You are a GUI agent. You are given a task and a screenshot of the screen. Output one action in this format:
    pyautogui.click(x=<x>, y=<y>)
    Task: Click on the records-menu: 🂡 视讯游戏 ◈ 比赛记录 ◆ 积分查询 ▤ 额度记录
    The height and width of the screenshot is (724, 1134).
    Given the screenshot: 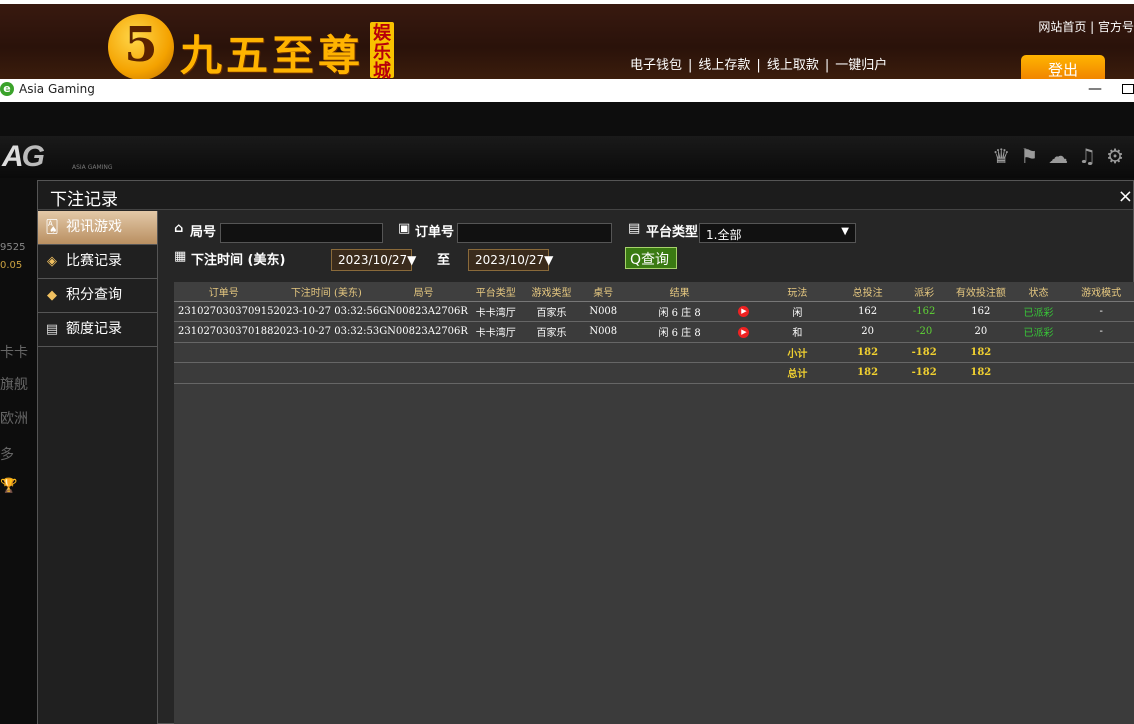 What is the action you would take?
    pyautogui.click(x=98, y=467)
    